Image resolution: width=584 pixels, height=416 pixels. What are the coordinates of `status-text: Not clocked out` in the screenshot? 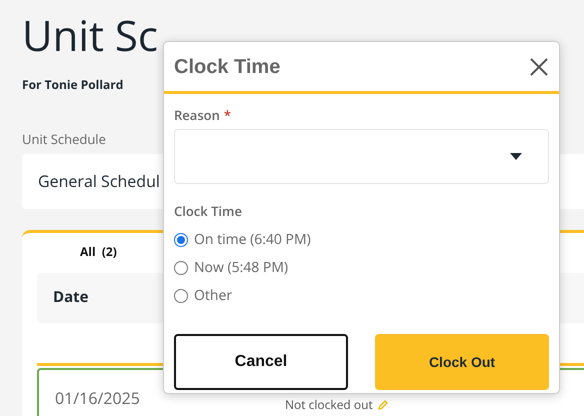 It's located at (329, 405).